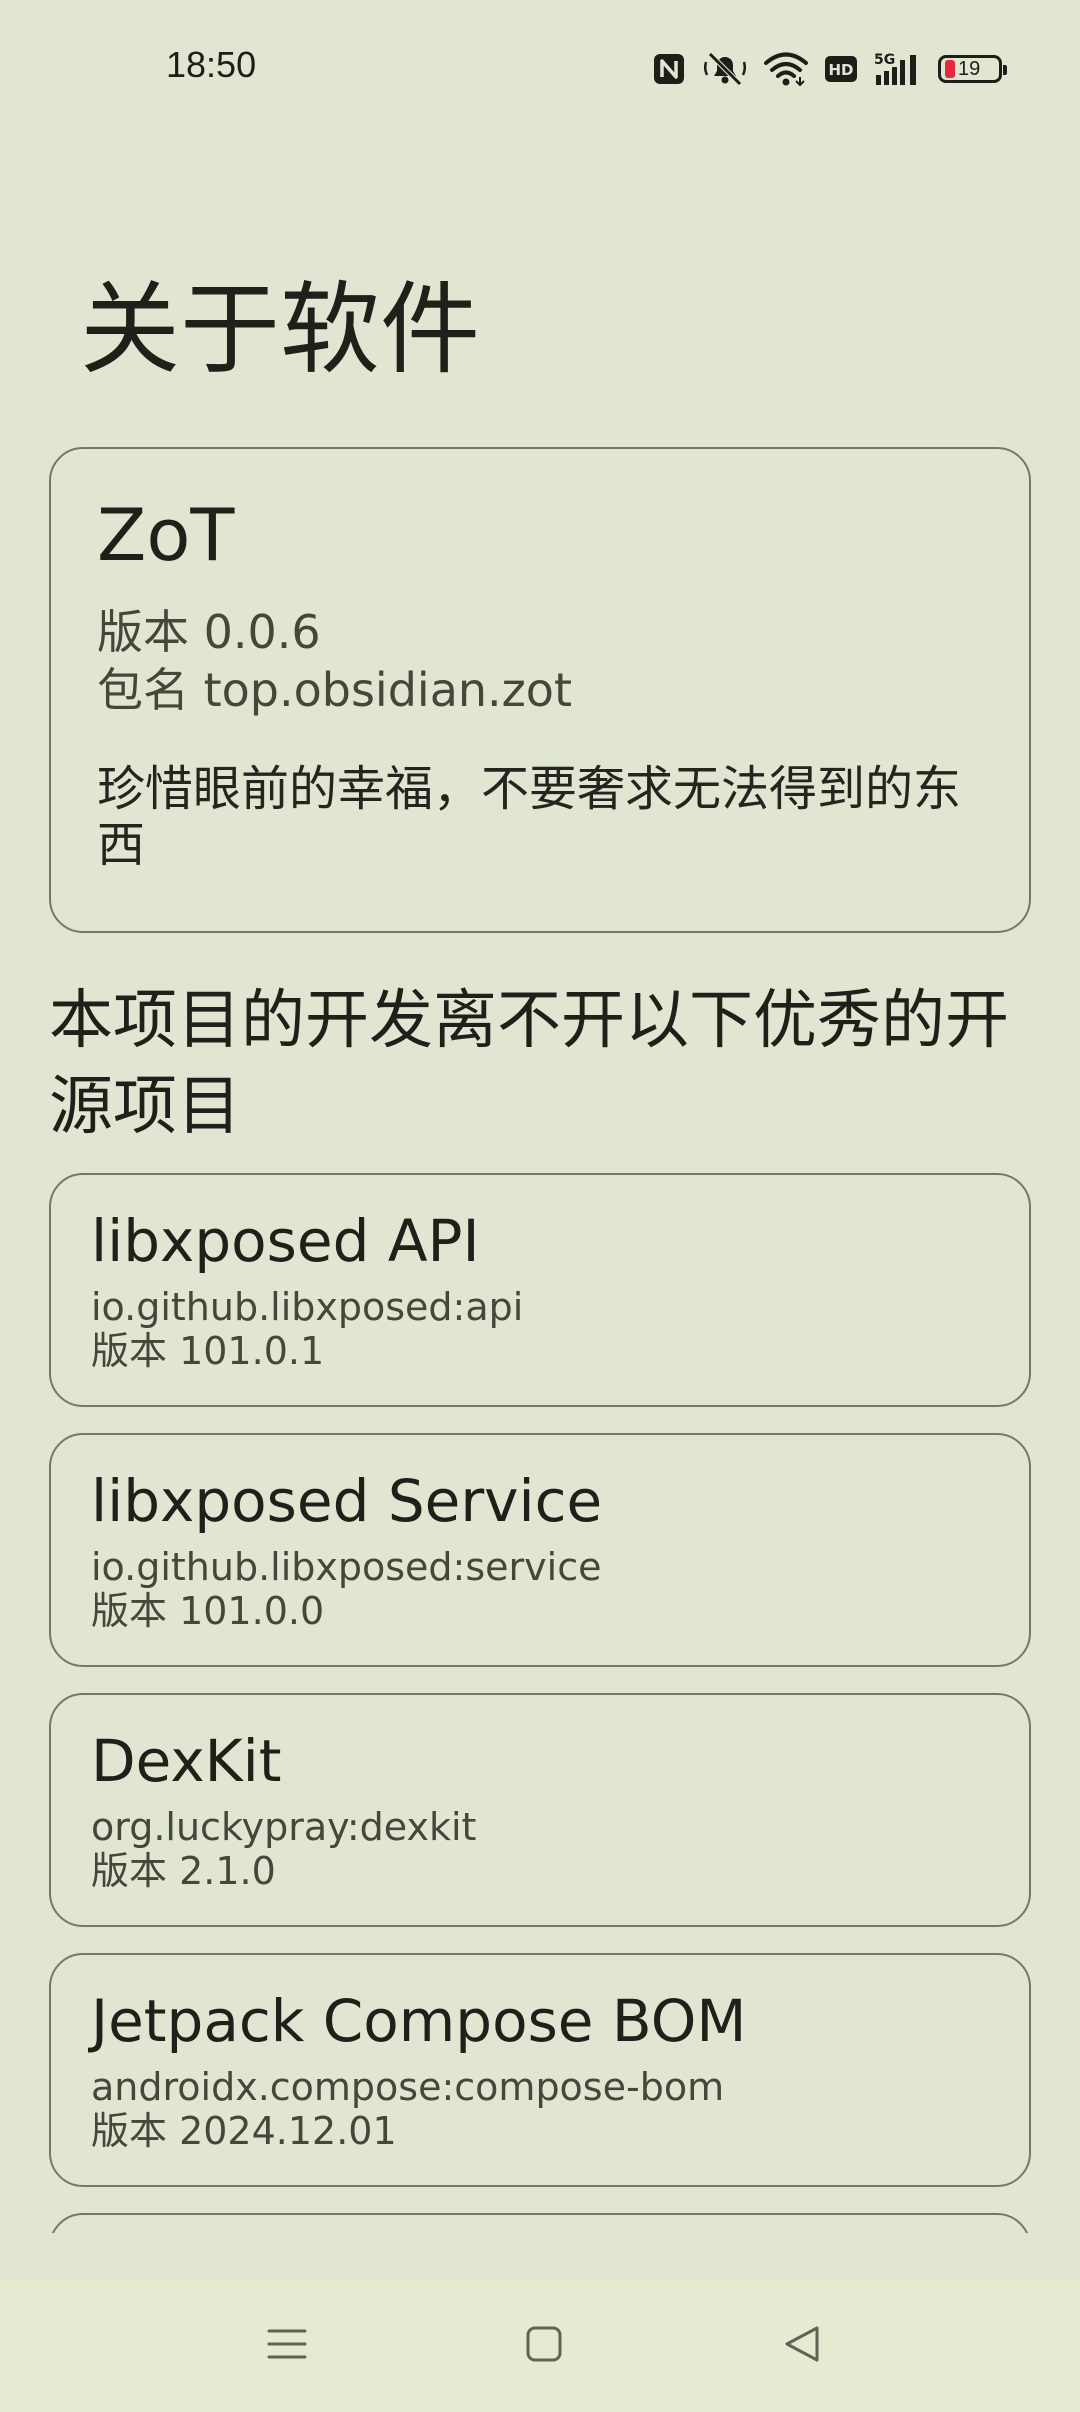  I want to click on status-icons: HD 5G 19, so click(829, 69).